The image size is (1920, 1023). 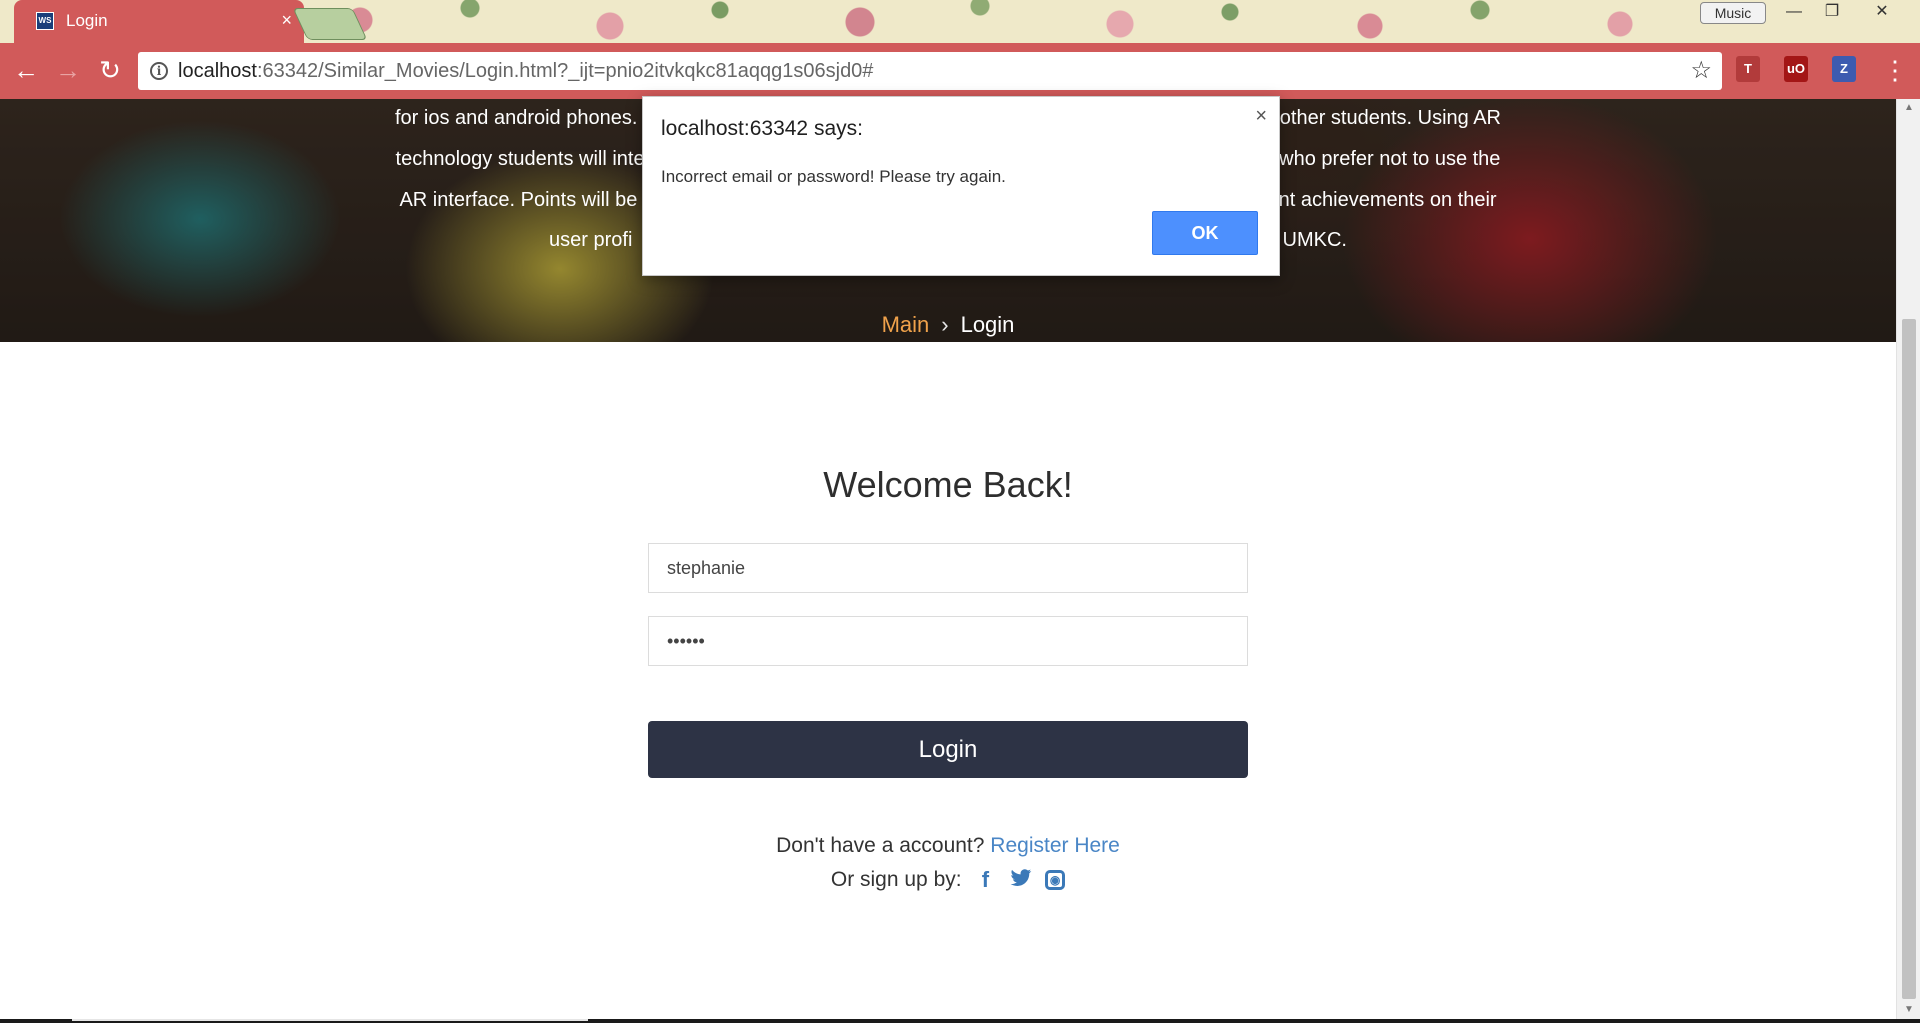 What do you see at coordinates (948, 749) in the screenshot?
I see `login-button: Login` at bounding box center [948, 749].